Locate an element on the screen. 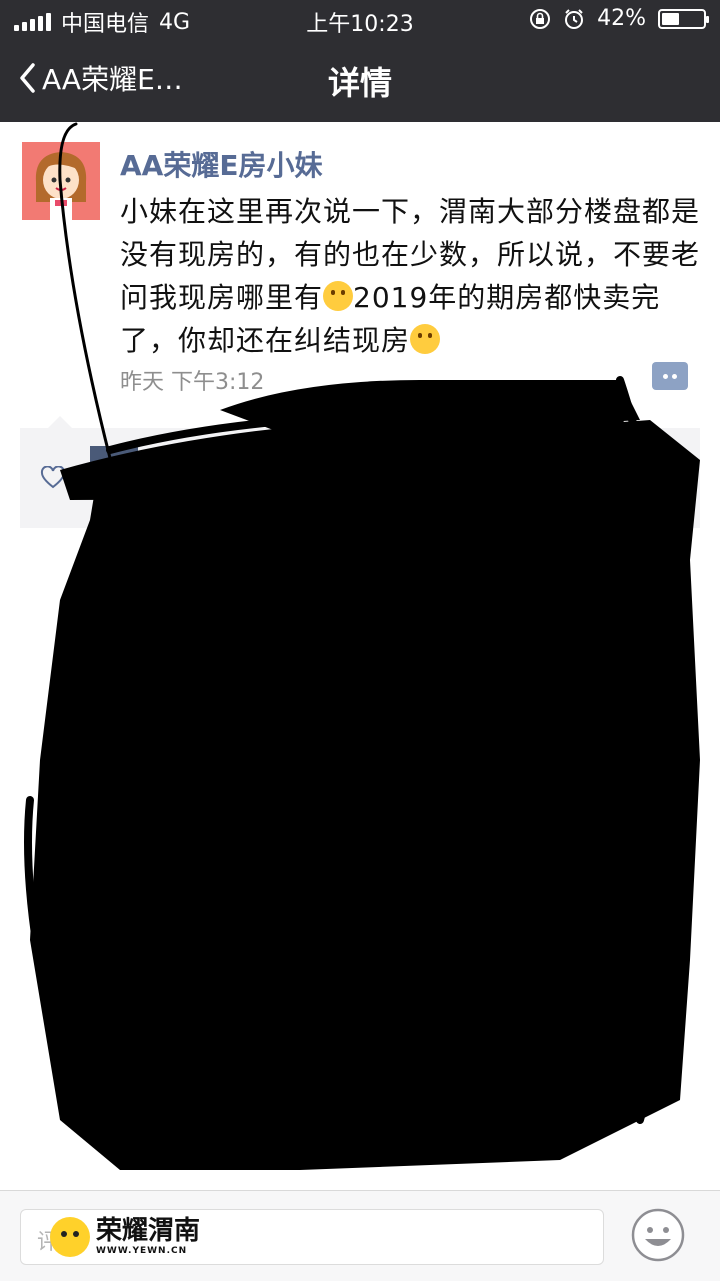 Image resolution: width=720 pixels, height=1281 pixels. avatar-girl-image is located at coordinates (61, 181).